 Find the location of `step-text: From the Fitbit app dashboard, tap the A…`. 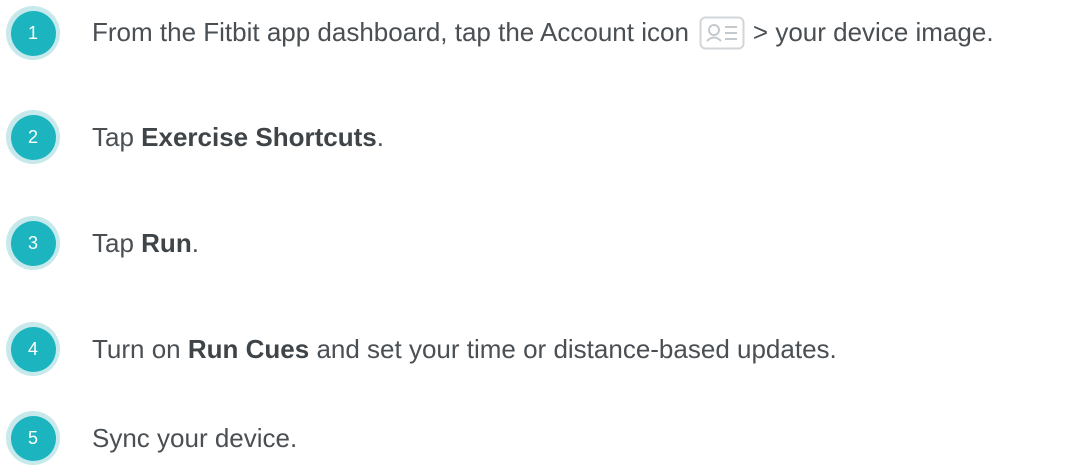

step-text: From the Fitbit app dashboard, tap the A… is located at coordinates (543, 33).